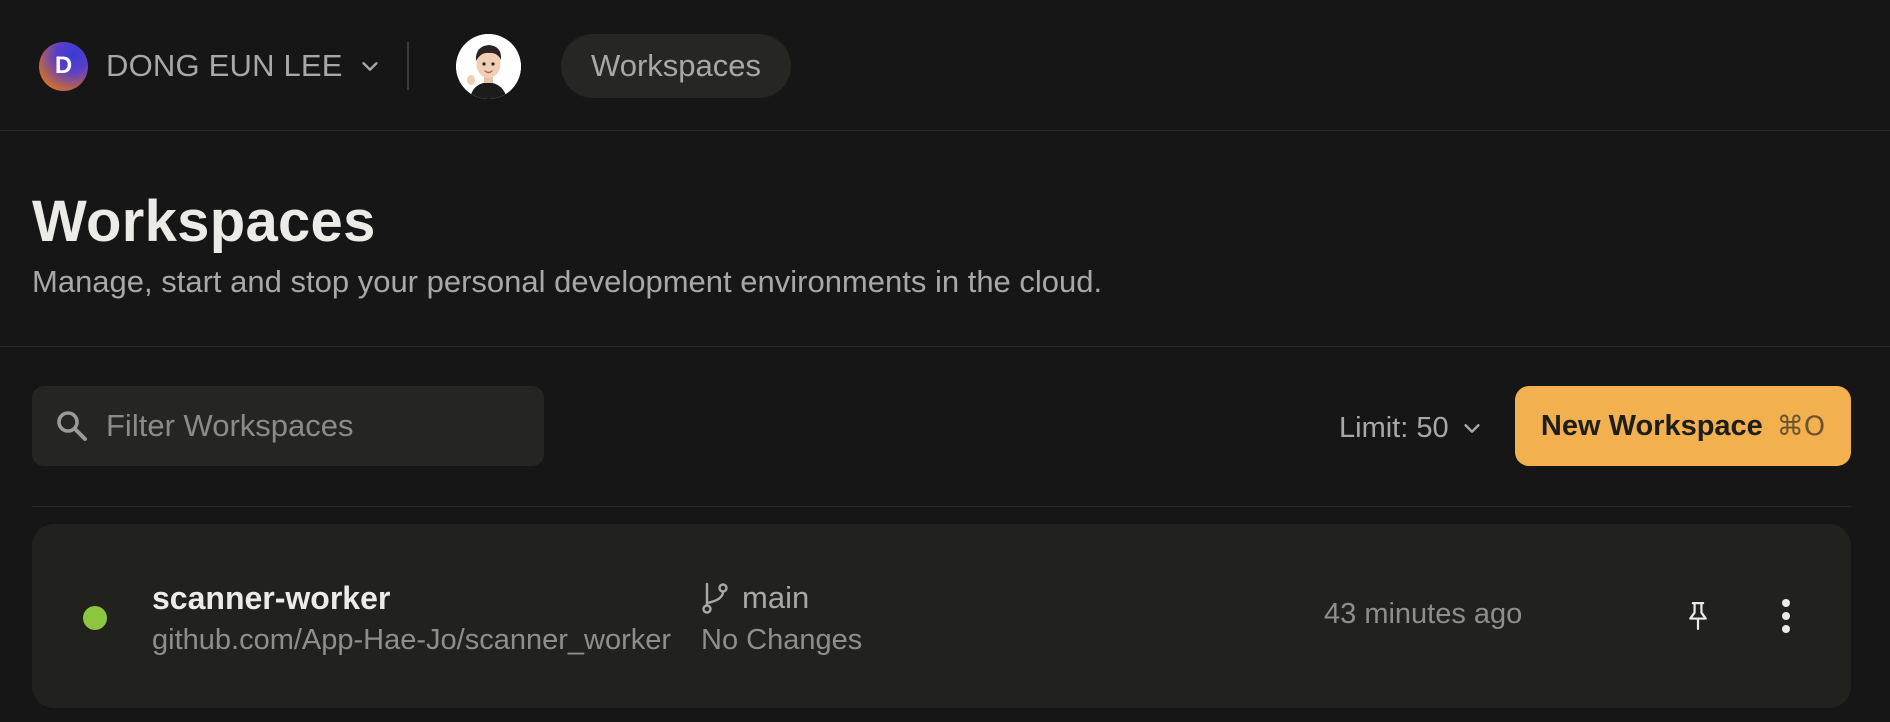 The height and width of the screenshot is (722, 1890). I want to click on pin-icon, so click(1698, 616).